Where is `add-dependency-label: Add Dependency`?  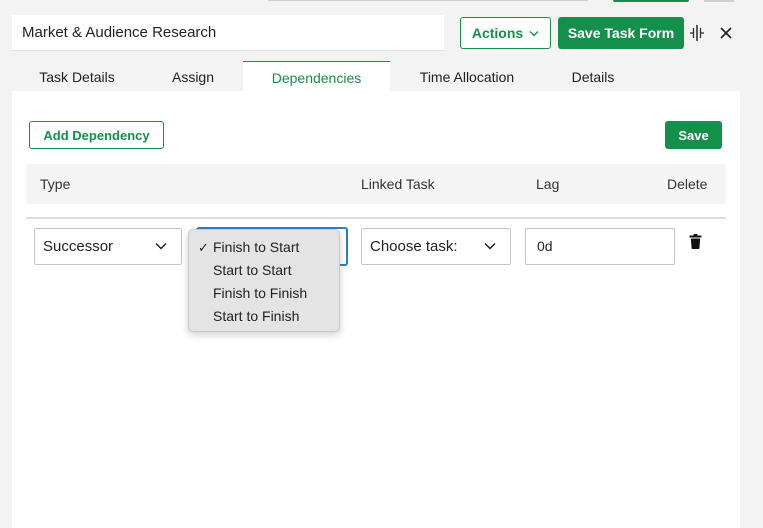
add-dependency-label: Add Dependency is located at coordinates (96, 135).